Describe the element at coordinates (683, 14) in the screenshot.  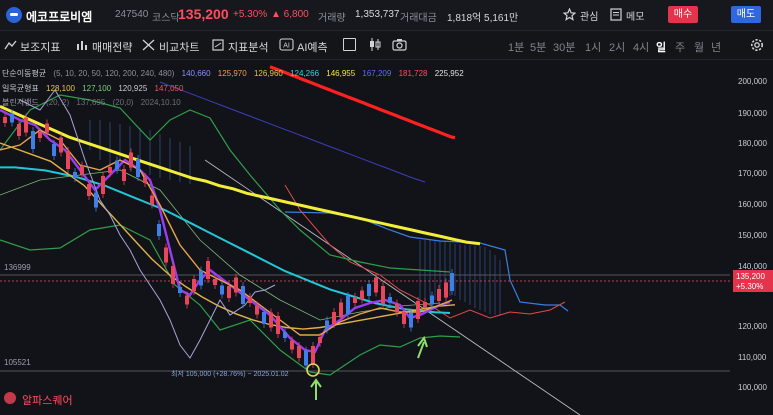
I see `buy-button: 매수` at that location.